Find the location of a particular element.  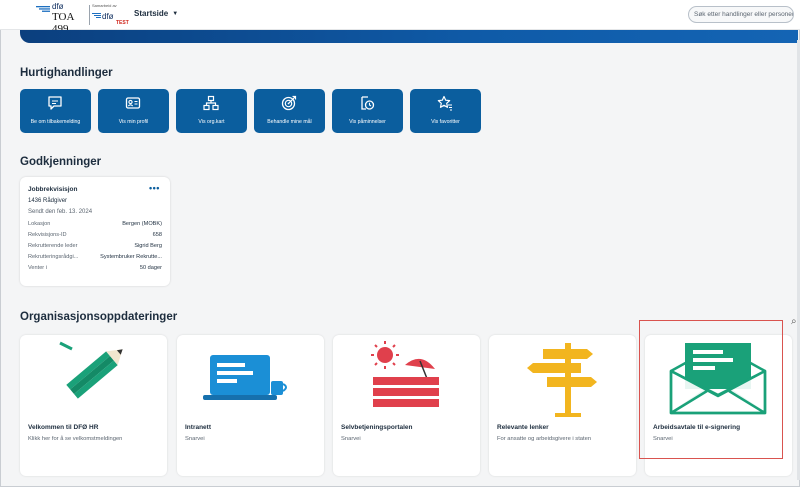

chevron-down-icon: ▼ is located at coordinates (175, 13).